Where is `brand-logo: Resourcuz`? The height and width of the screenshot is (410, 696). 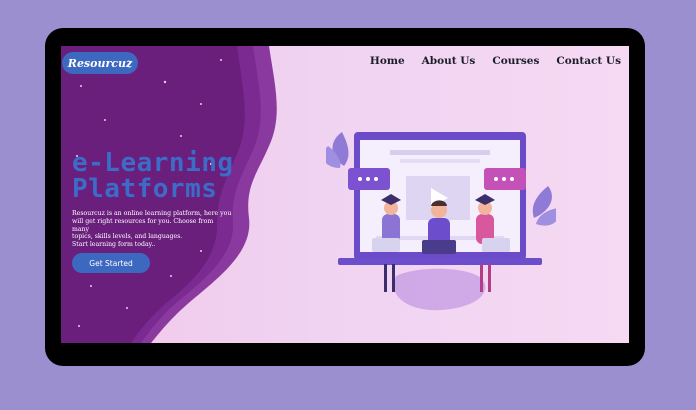
brand-logo: Resourcuz is located at coordinates (100, 63).